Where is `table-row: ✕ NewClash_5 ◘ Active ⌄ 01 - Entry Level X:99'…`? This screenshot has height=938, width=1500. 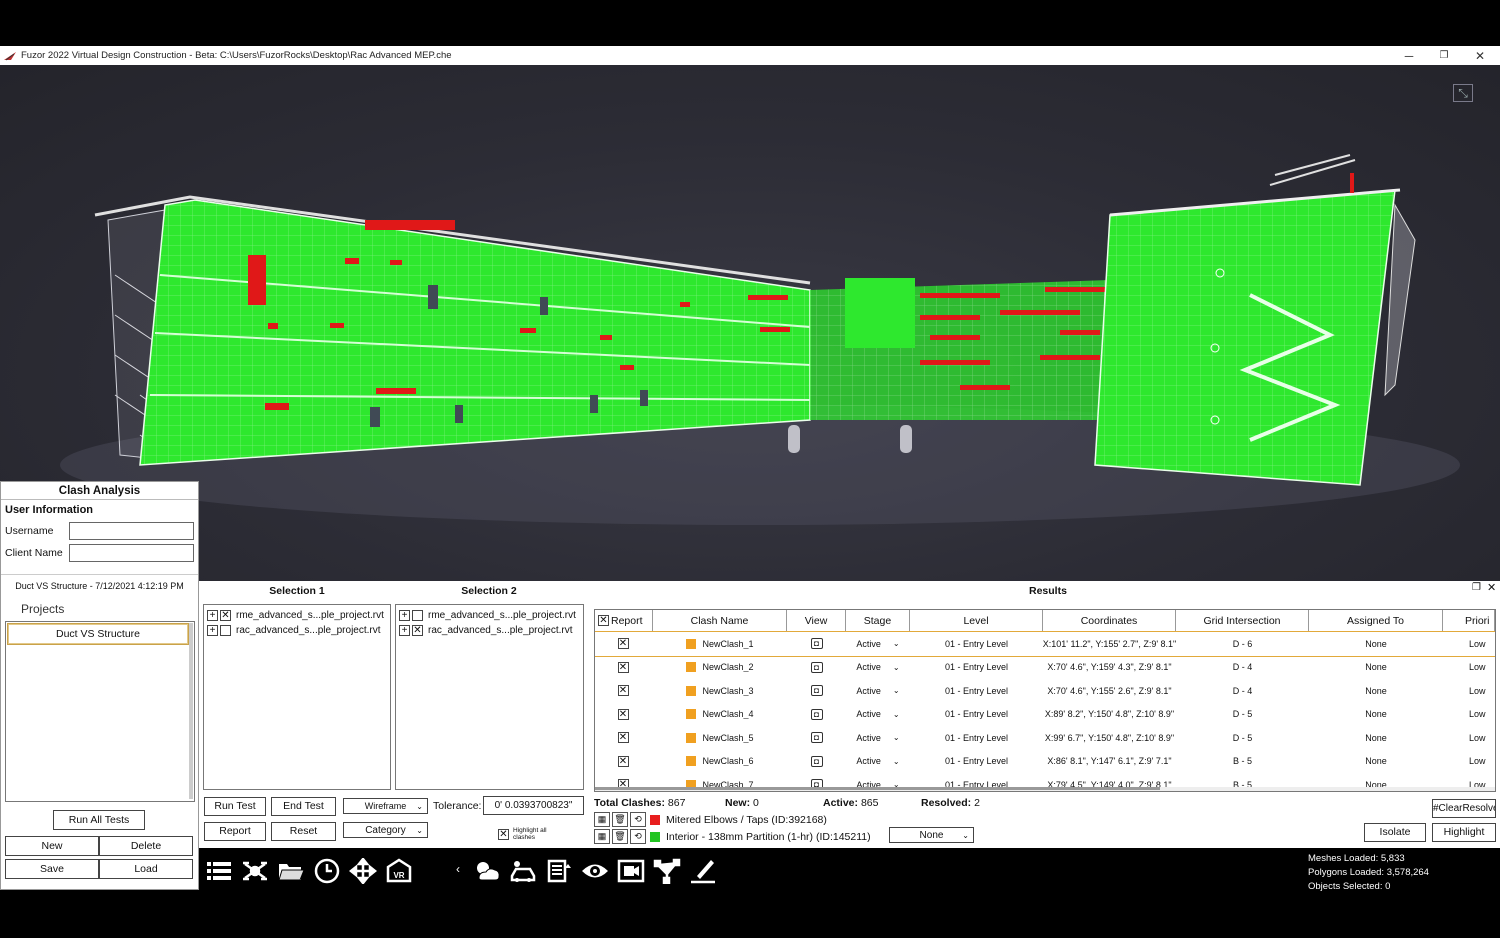 table-row: ✕ NewClash_5 ◘ Active ⌄ 01 - Entry Level X:99'… is located at coordinates (1045, 738).